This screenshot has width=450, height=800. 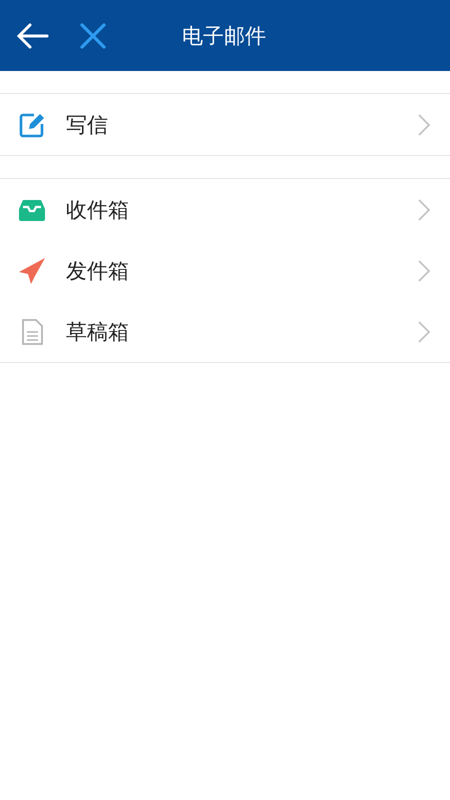 I want to click on edit-icon, so click(x=32, y=124).